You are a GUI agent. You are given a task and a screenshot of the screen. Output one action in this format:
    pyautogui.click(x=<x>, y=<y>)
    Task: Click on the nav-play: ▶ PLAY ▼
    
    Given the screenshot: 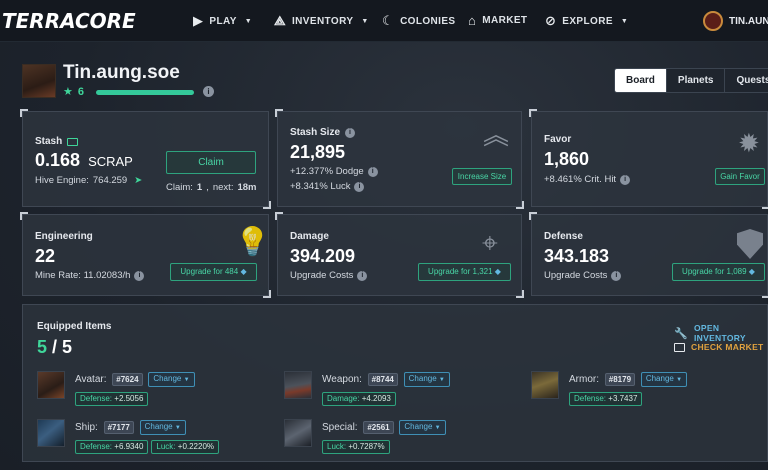 What is the action you would take?
    pyautogui.click(x=222, y=21)
    